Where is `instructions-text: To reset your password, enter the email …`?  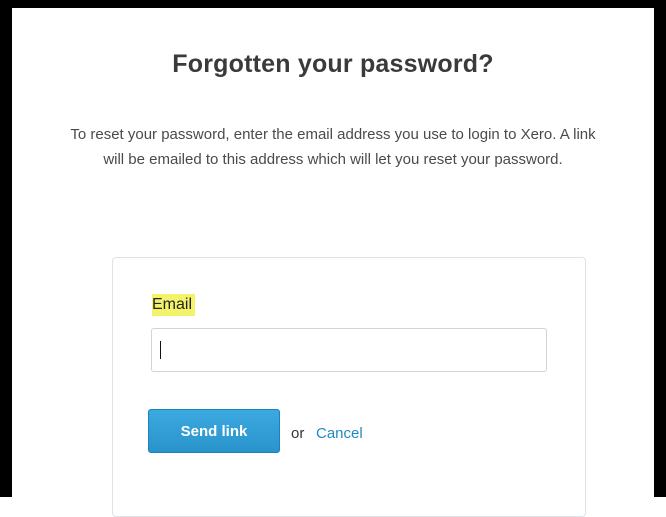
instructions-text: To reset your password, enter the email … is located at coordinates (333, 147).